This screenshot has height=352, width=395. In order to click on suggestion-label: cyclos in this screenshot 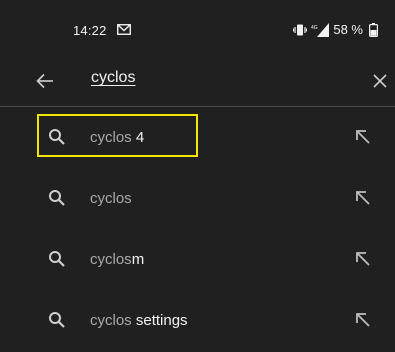, I will do `click(111, 198)`.